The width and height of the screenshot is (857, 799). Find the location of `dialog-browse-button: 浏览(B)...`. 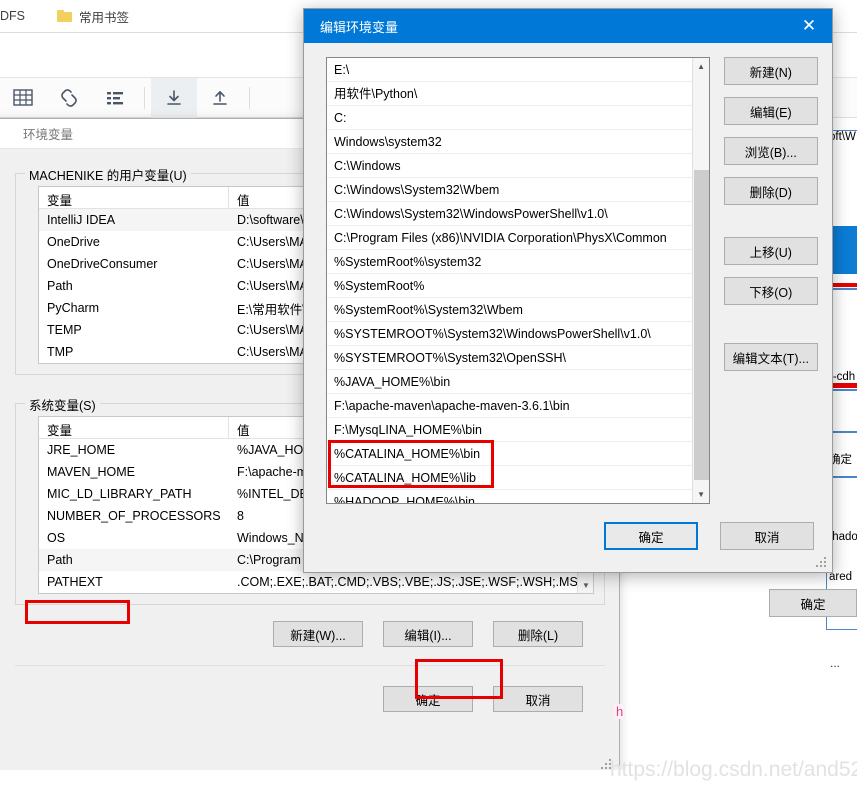

dialog-browse-button: 浏览(B)... is located at coordinates (770, 151).